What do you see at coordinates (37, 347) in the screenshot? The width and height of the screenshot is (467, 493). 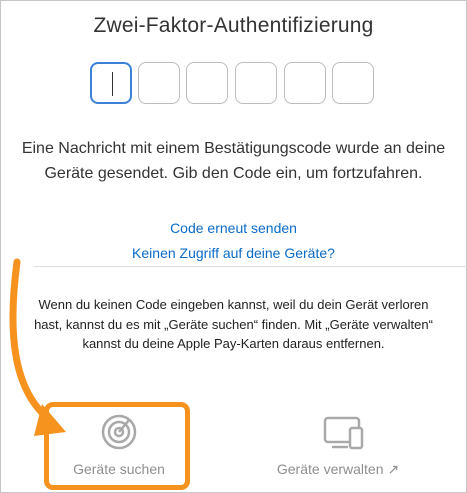 I see `annotation-arrow-icon` at bounding box center [37, 347].